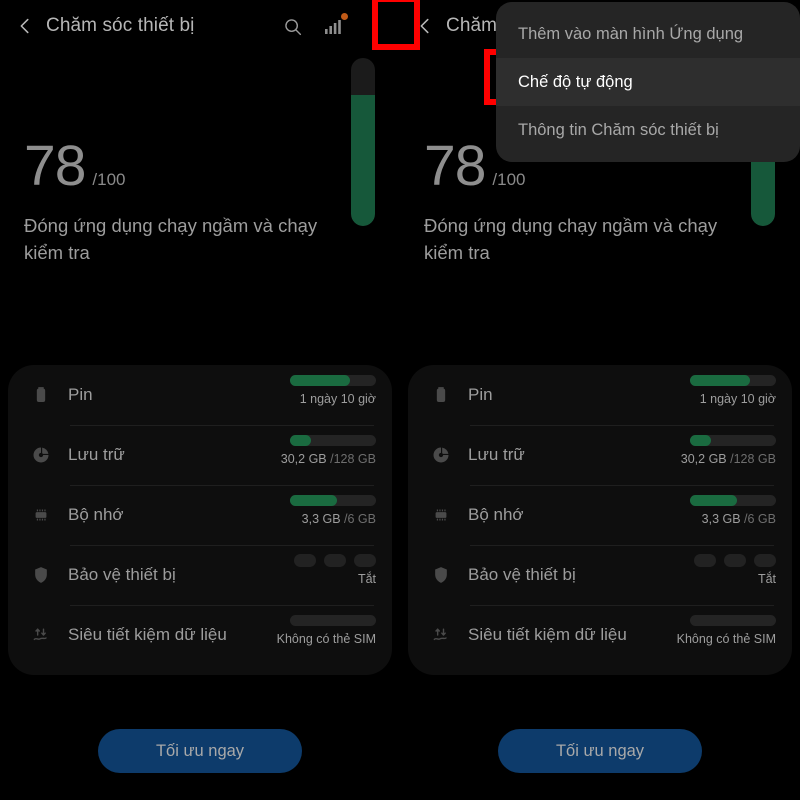 Image resolution: width=800 pixels, height=800 pixels. Describe the element at coordinates (292, 26) in the screenshot. I see `search-icon` at that location.